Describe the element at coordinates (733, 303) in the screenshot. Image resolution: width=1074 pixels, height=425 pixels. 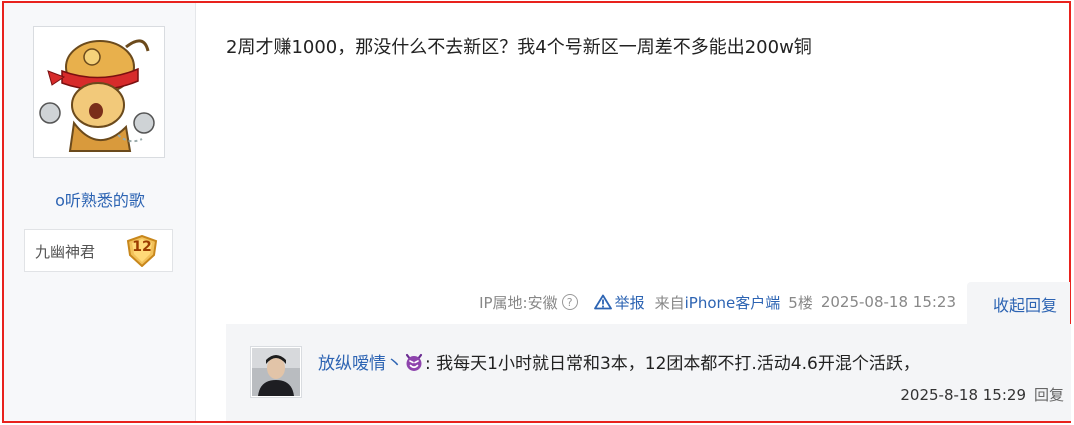
I see `client-link: iPhone客户端` at that location.